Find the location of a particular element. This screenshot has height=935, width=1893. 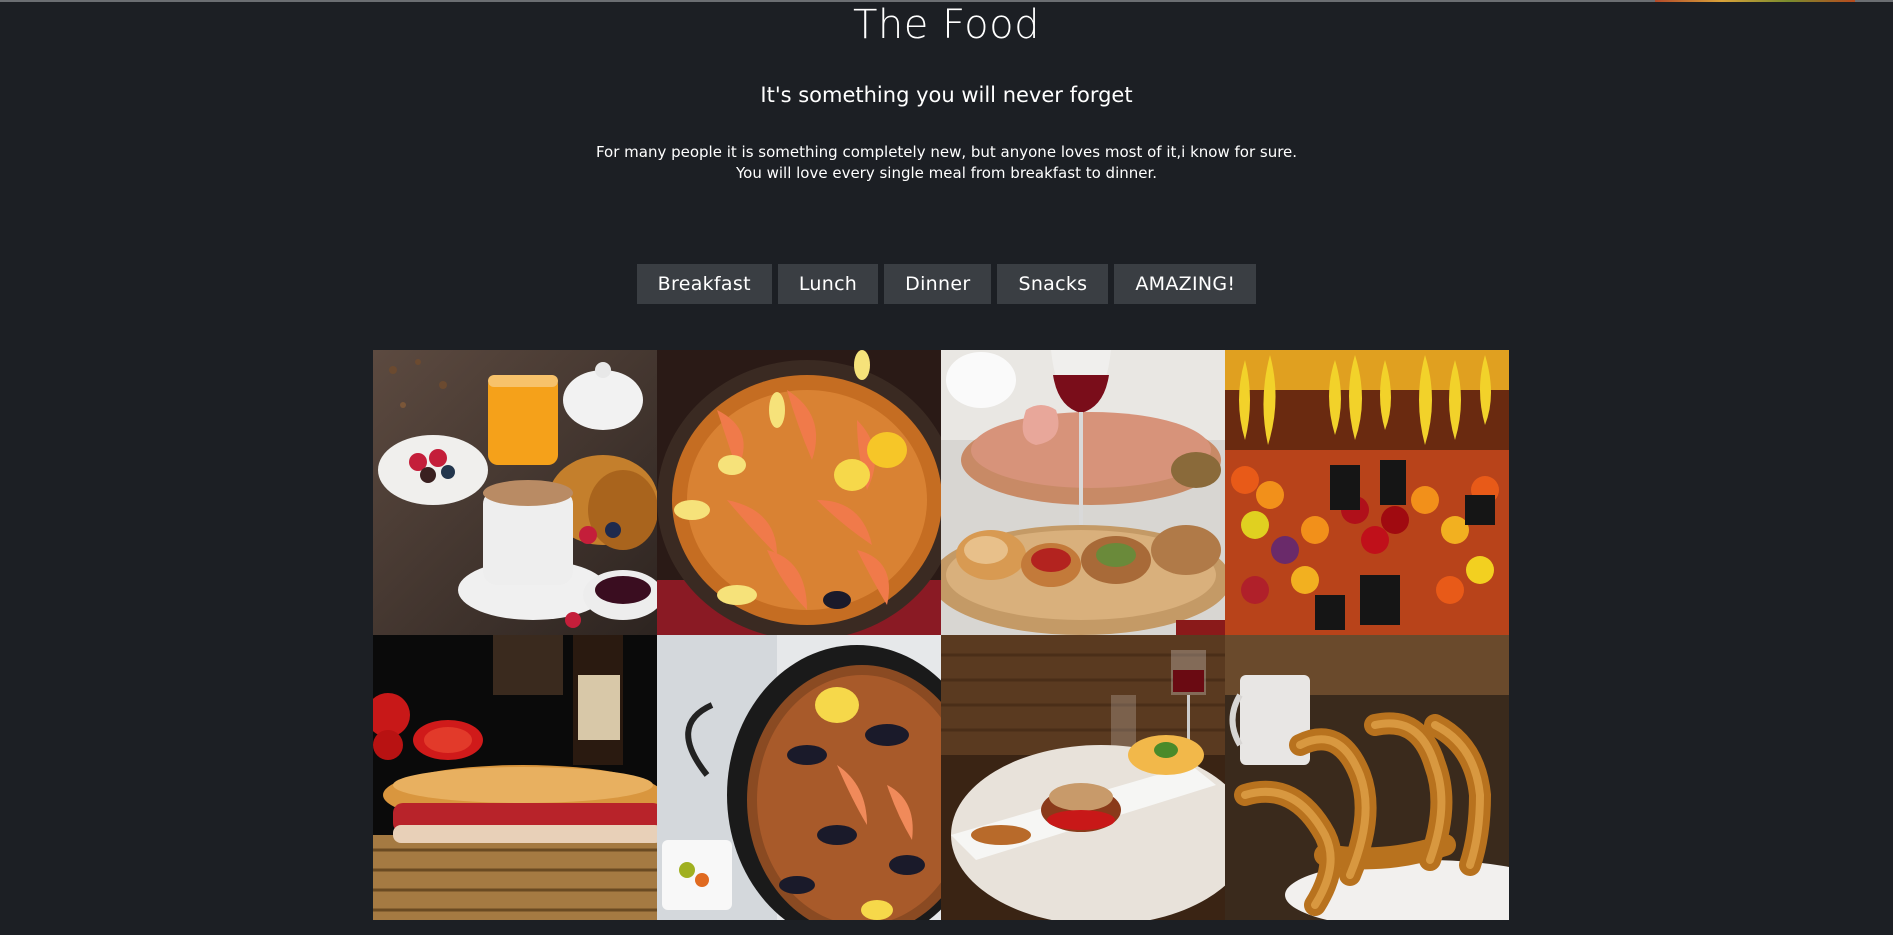

category-nav: Breakfast Lunch Dinner Snacks AMAZING! is located at coordinates (946, 284).